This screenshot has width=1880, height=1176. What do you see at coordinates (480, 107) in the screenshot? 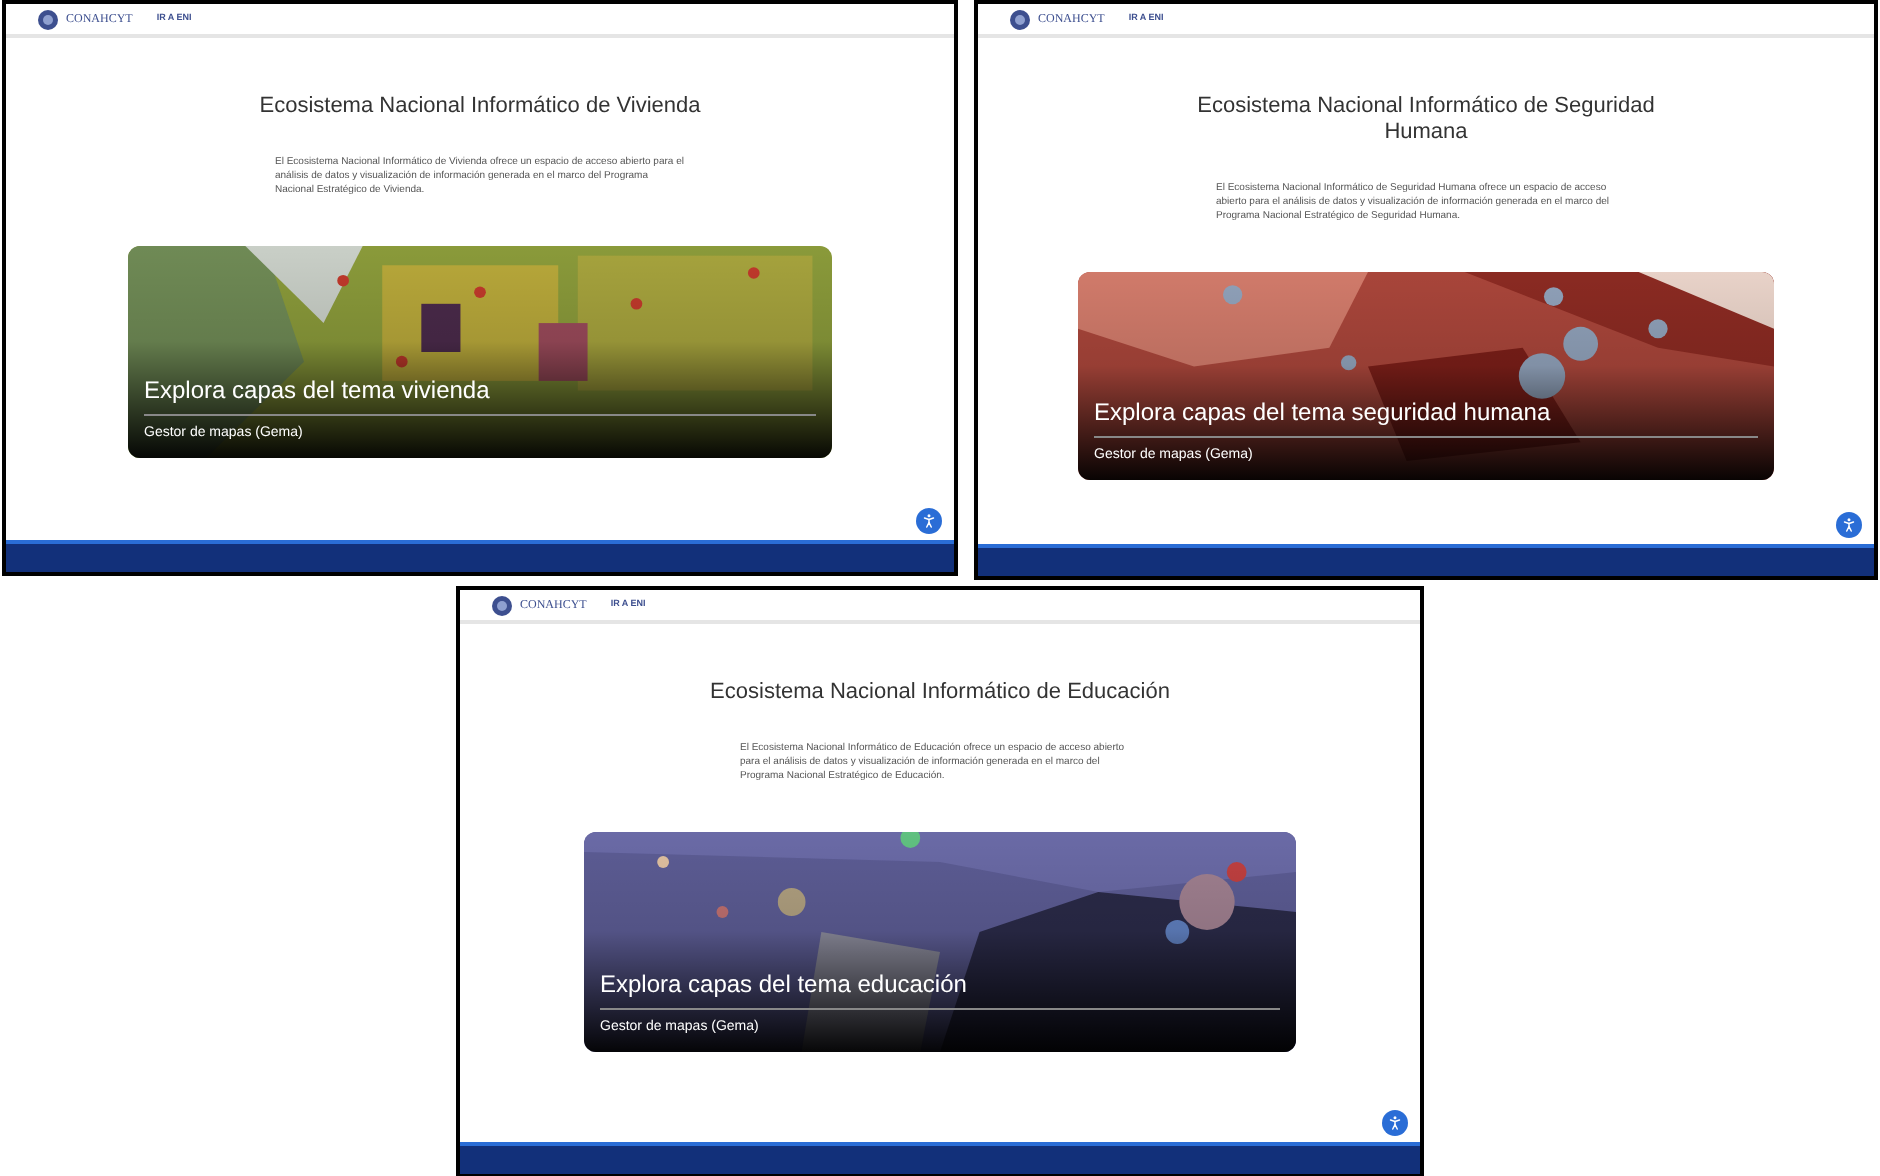
I see `page-title: Ecosistema Nacional Informático de Vivienda` at bounding box center [480, 107].